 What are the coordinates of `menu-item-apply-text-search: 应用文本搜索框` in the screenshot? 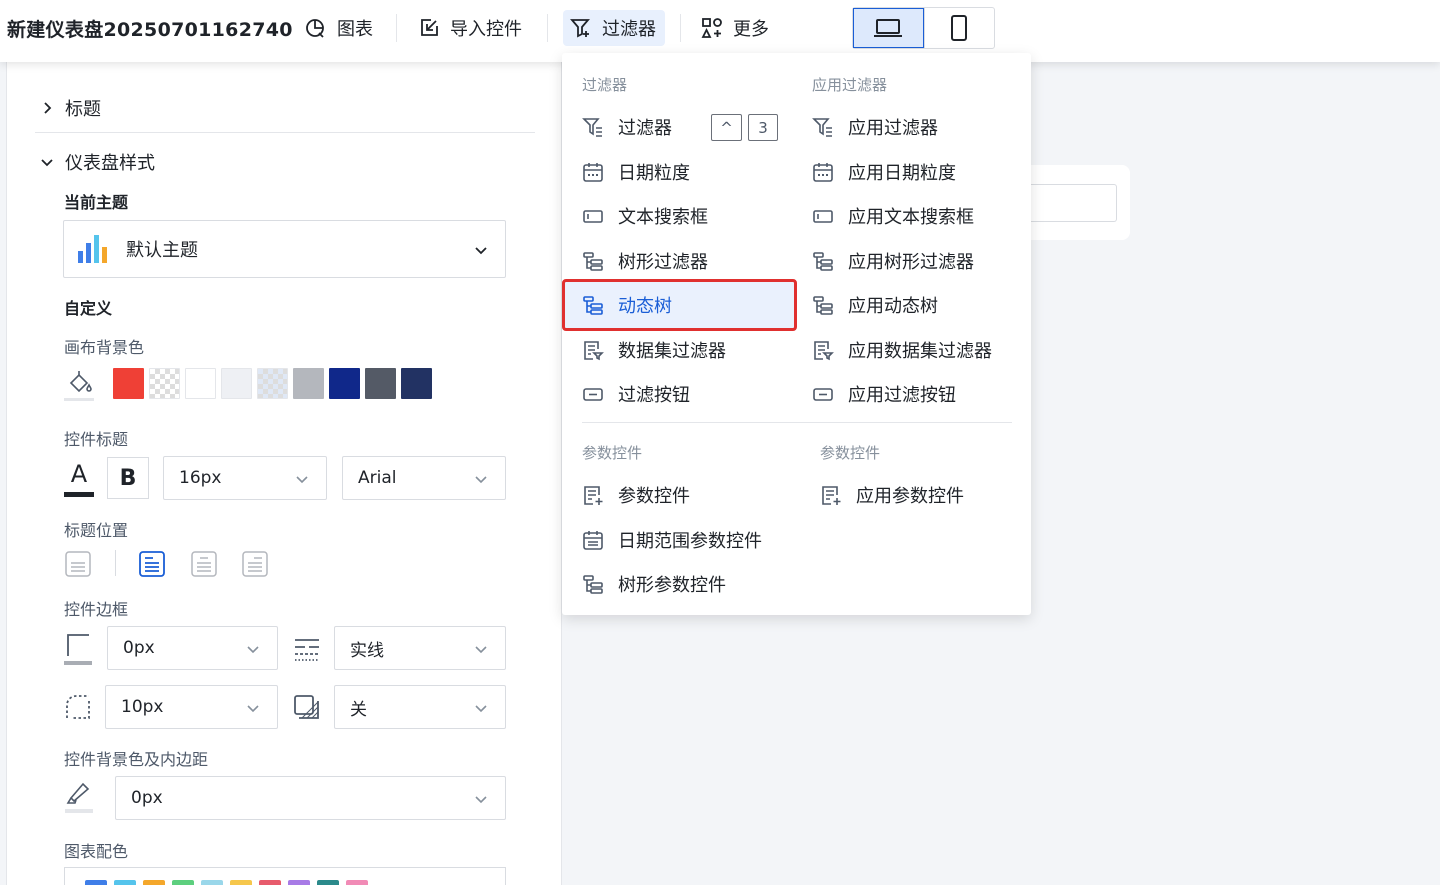 It's located at (893, 216).